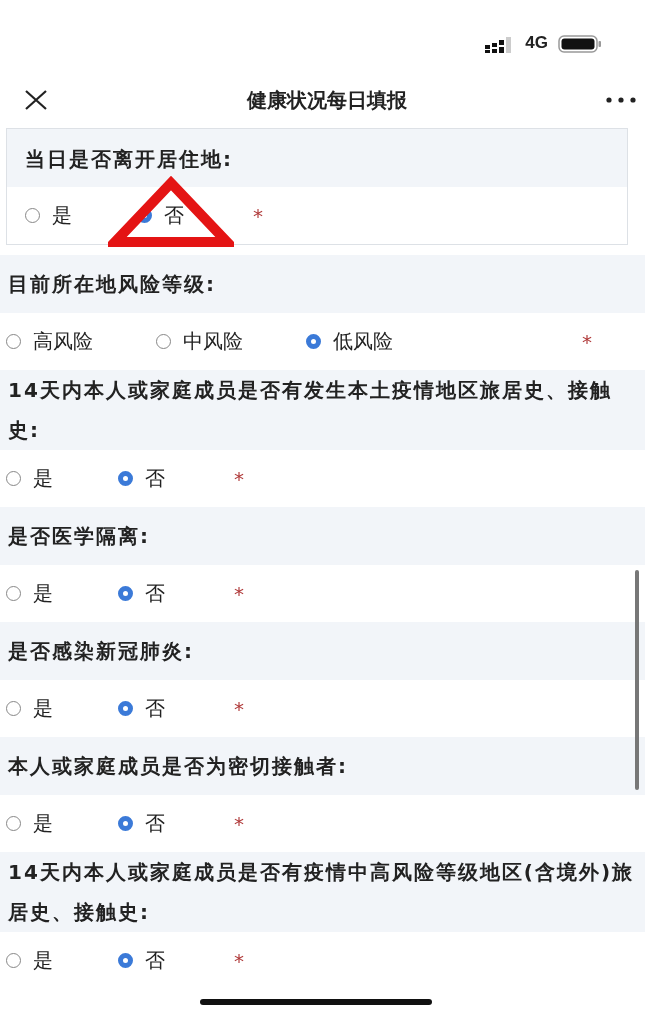  I want to click on close-icon, so click(36, 100).